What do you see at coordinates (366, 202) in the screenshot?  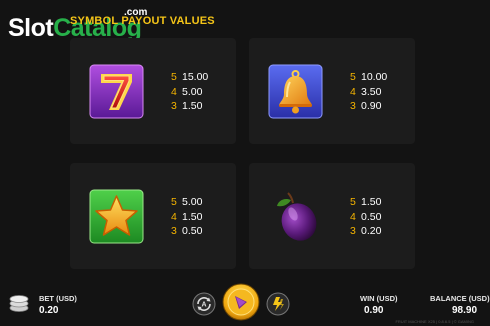 I see `payout-row: 5 1.50` at bounding box center [366, 202].